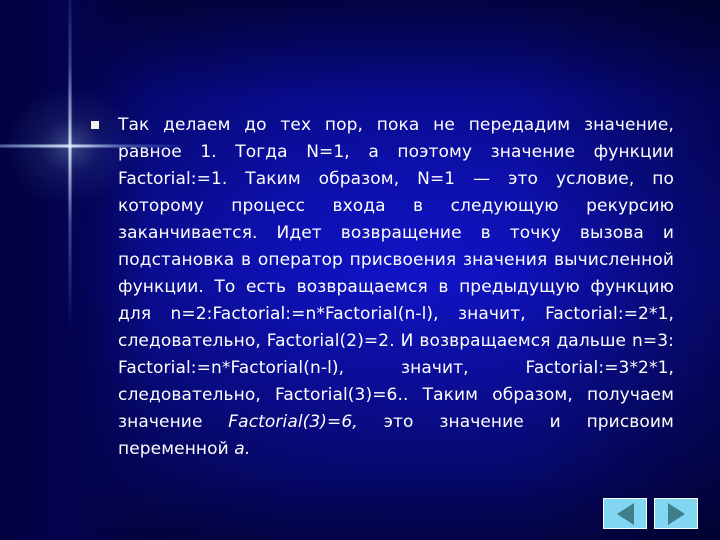  I want to click on triangle-right-icon, so click(676, 513).